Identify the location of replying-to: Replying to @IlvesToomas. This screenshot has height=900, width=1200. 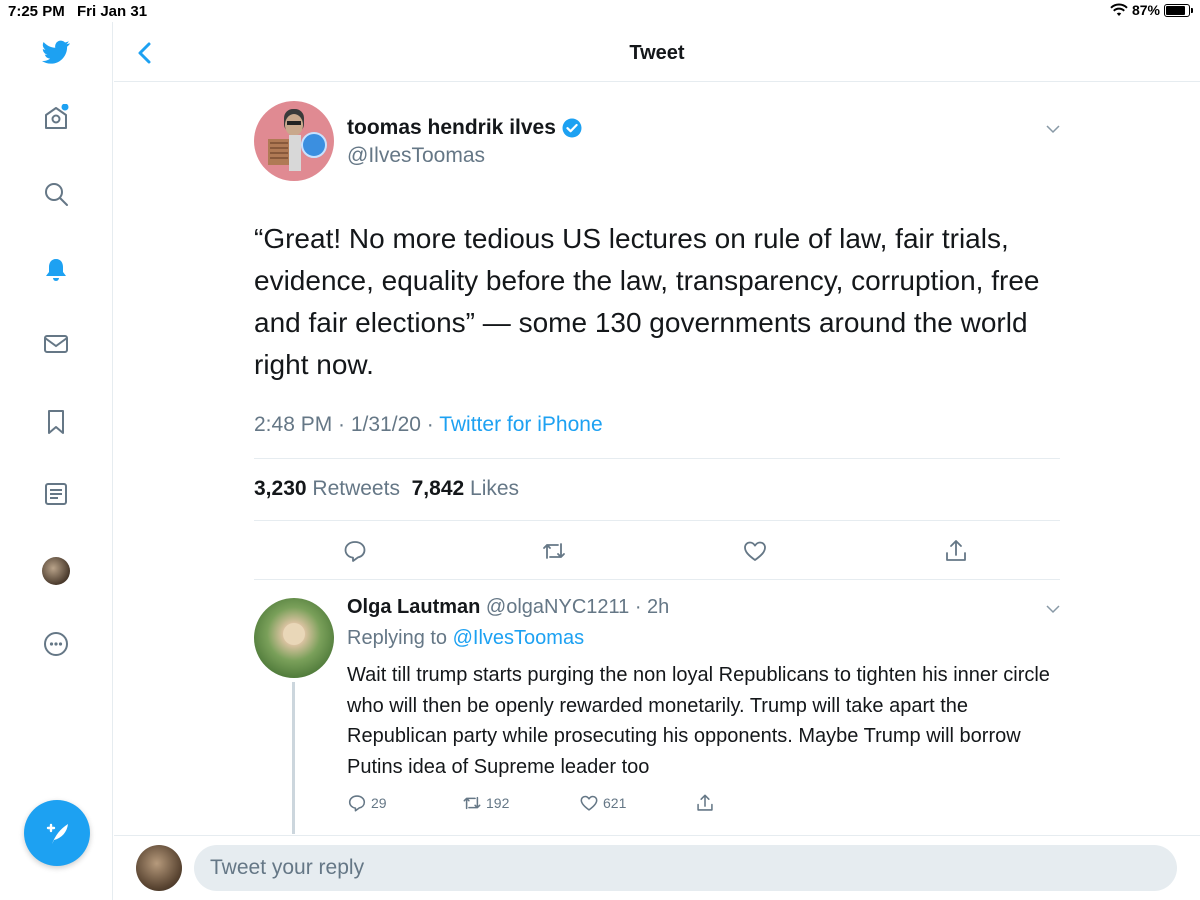
(465, 638).